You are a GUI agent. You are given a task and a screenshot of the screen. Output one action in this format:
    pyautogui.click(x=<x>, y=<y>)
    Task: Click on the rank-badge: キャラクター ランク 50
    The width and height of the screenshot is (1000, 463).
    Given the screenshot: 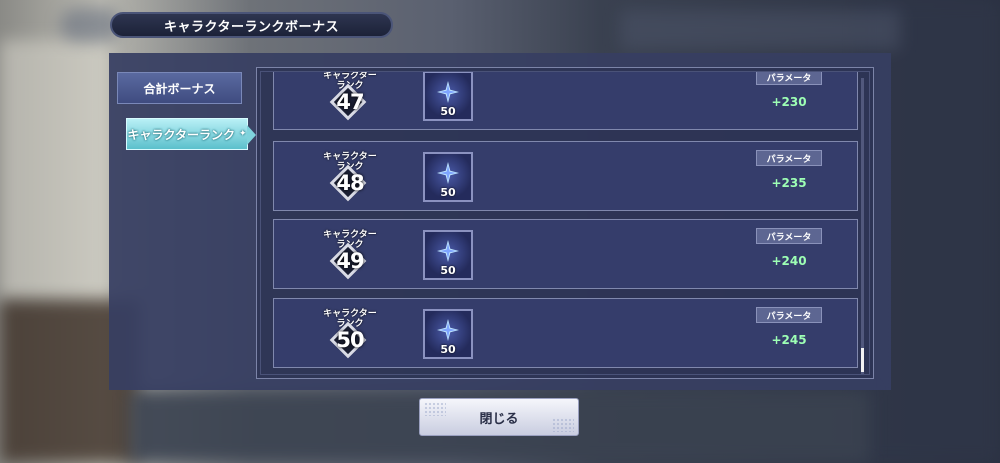 What is the action you would take?
    pyautogui.click(x=350, y=336)
    